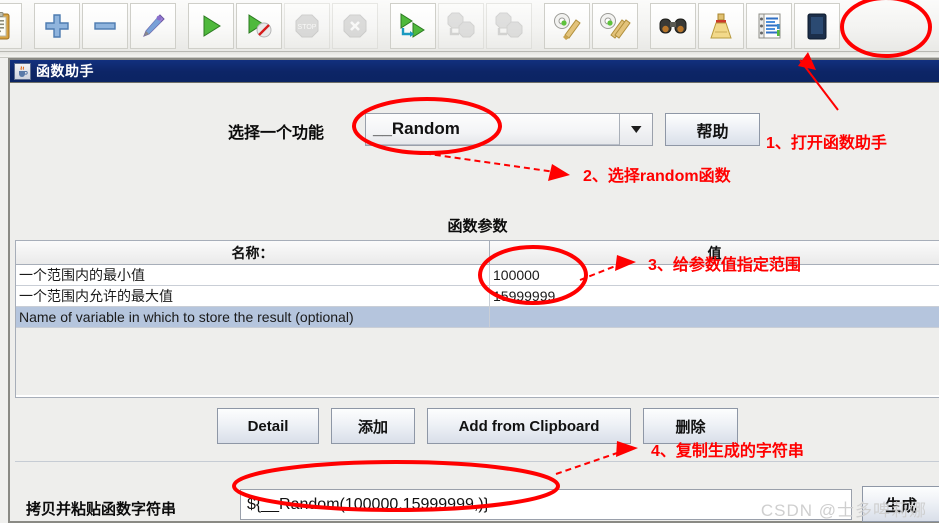 The image size is (939, 523). I want to click on clear-all-button, so click(615, 25).